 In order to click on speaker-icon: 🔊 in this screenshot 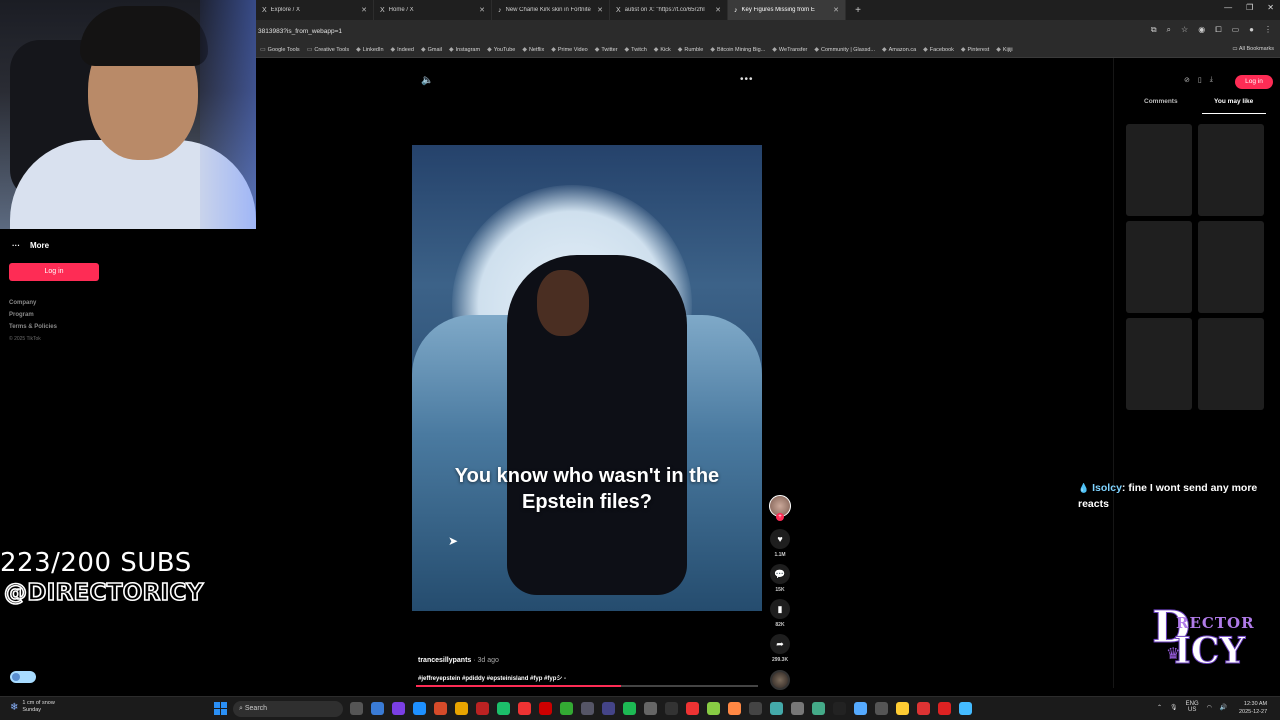, I will do `click(1223, 707)`.